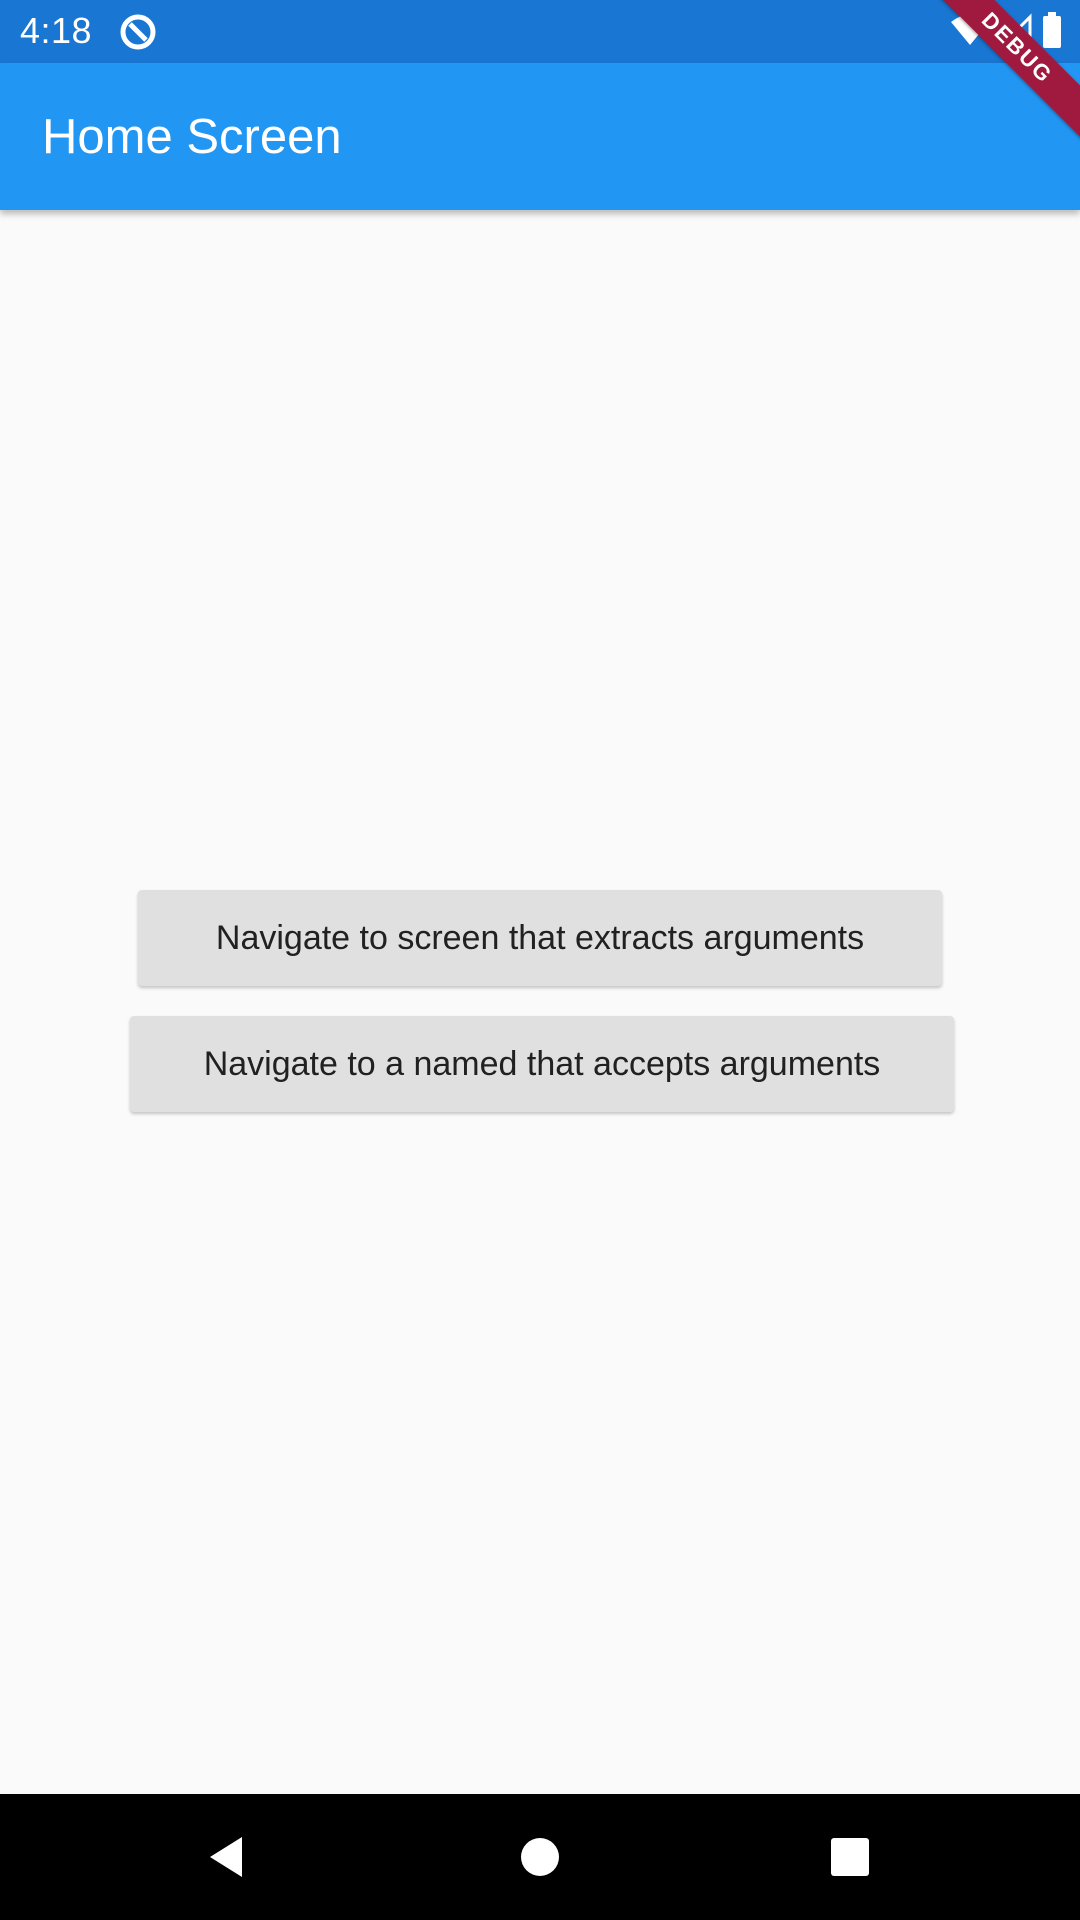 This screenshot has width=1080, height=1920. Describe the element at coordinates (540, 31) in the screenshot. I see `status-bar: 4:18` at that location.